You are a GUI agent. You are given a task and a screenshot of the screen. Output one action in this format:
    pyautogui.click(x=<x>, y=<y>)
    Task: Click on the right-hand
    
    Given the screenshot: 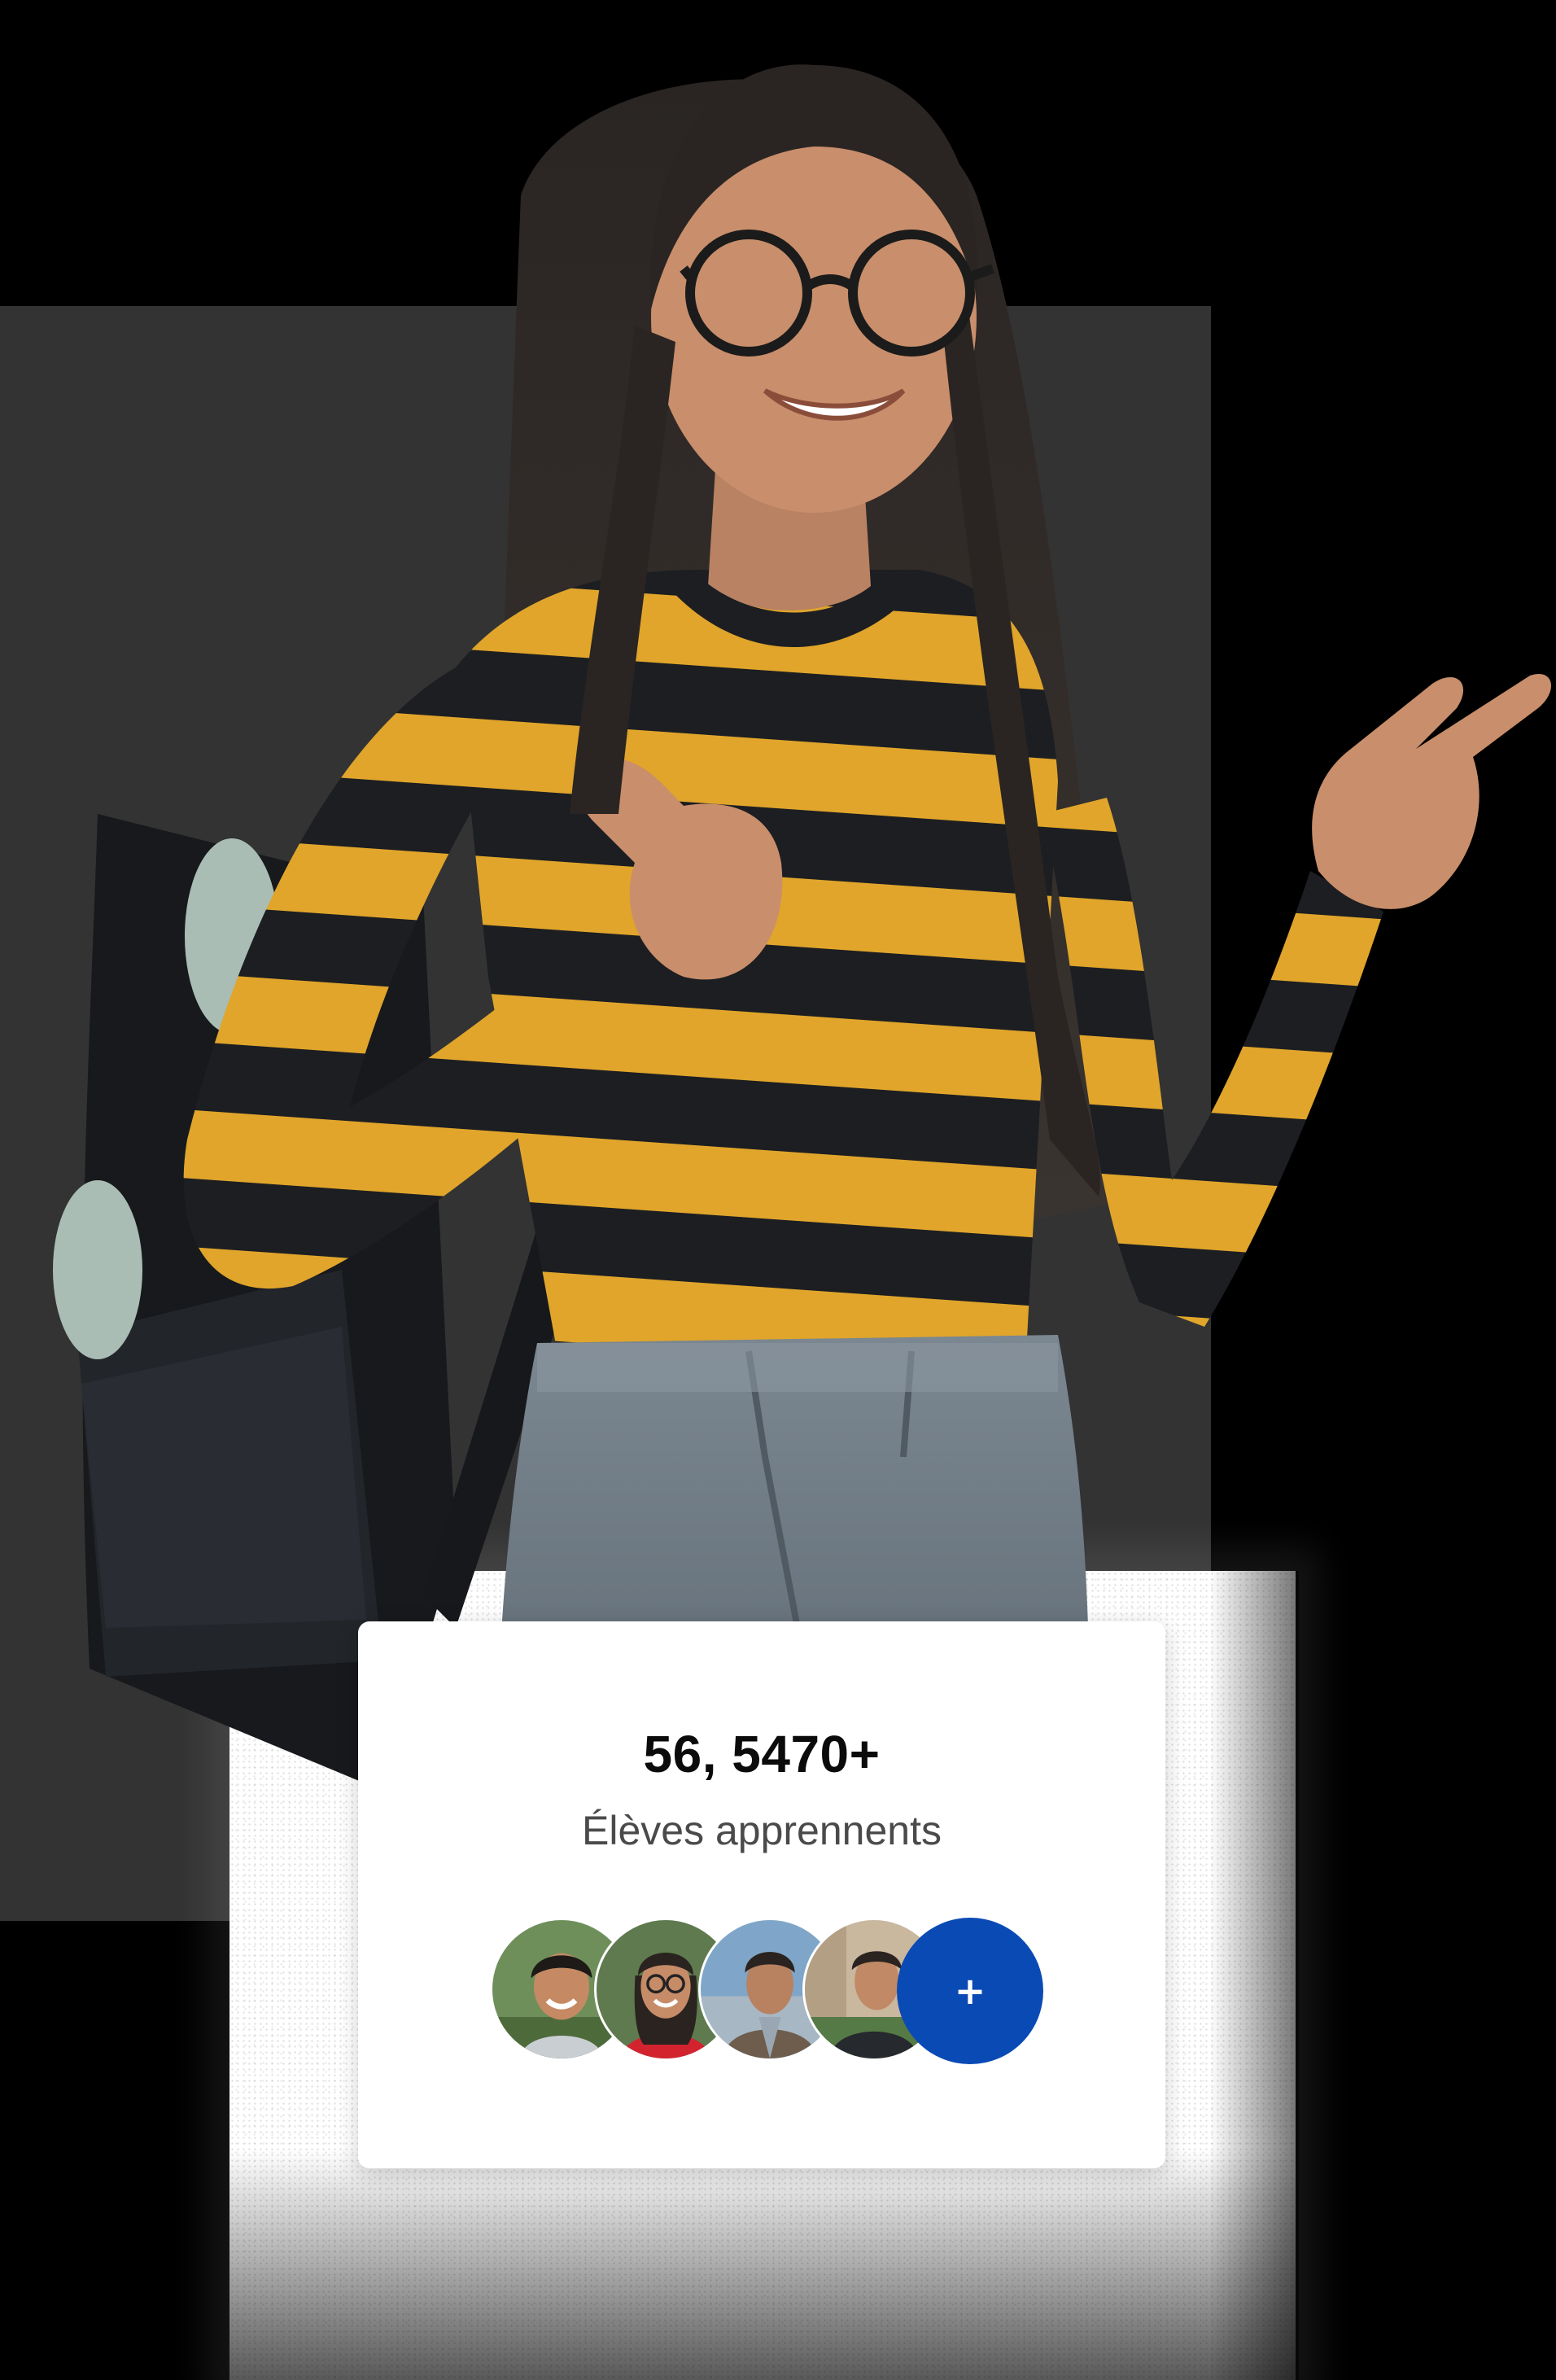 What is the action you would take?
    pyautogui.click(x=1432, y=792)
    